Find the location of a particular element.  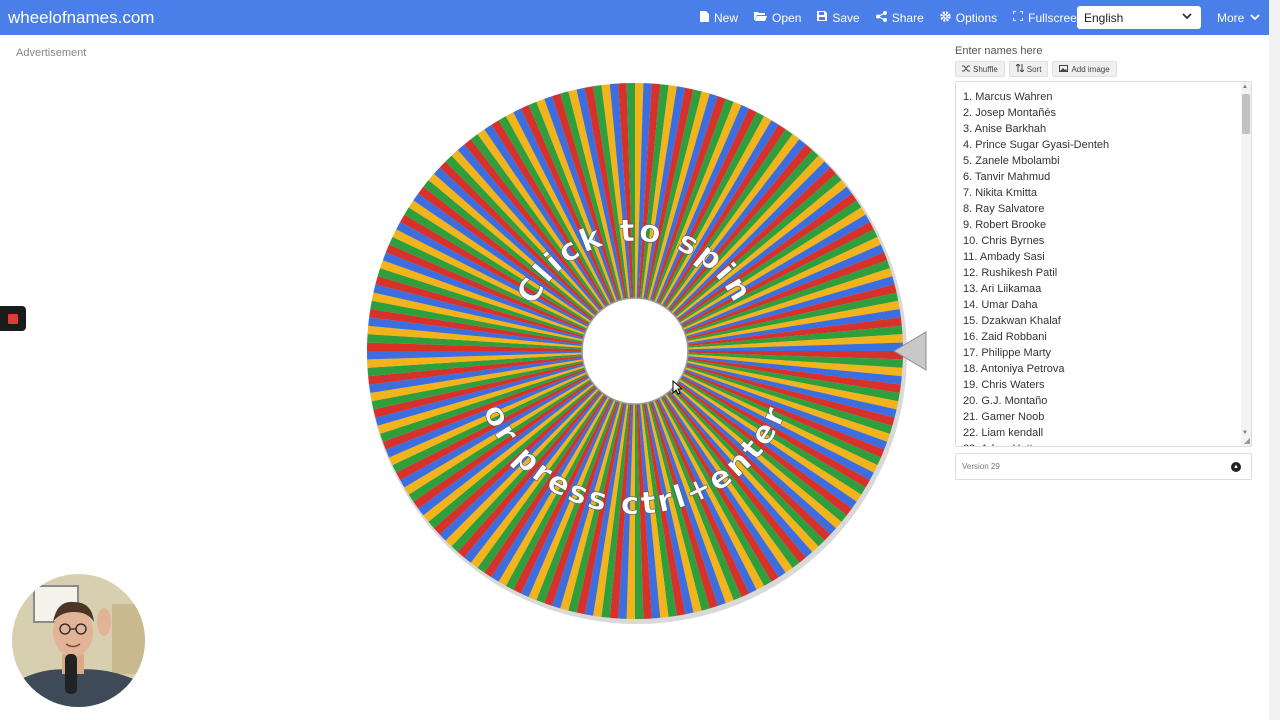

name-entry: 7. Nikita Kmitta is located at coordinates (1000, 193).